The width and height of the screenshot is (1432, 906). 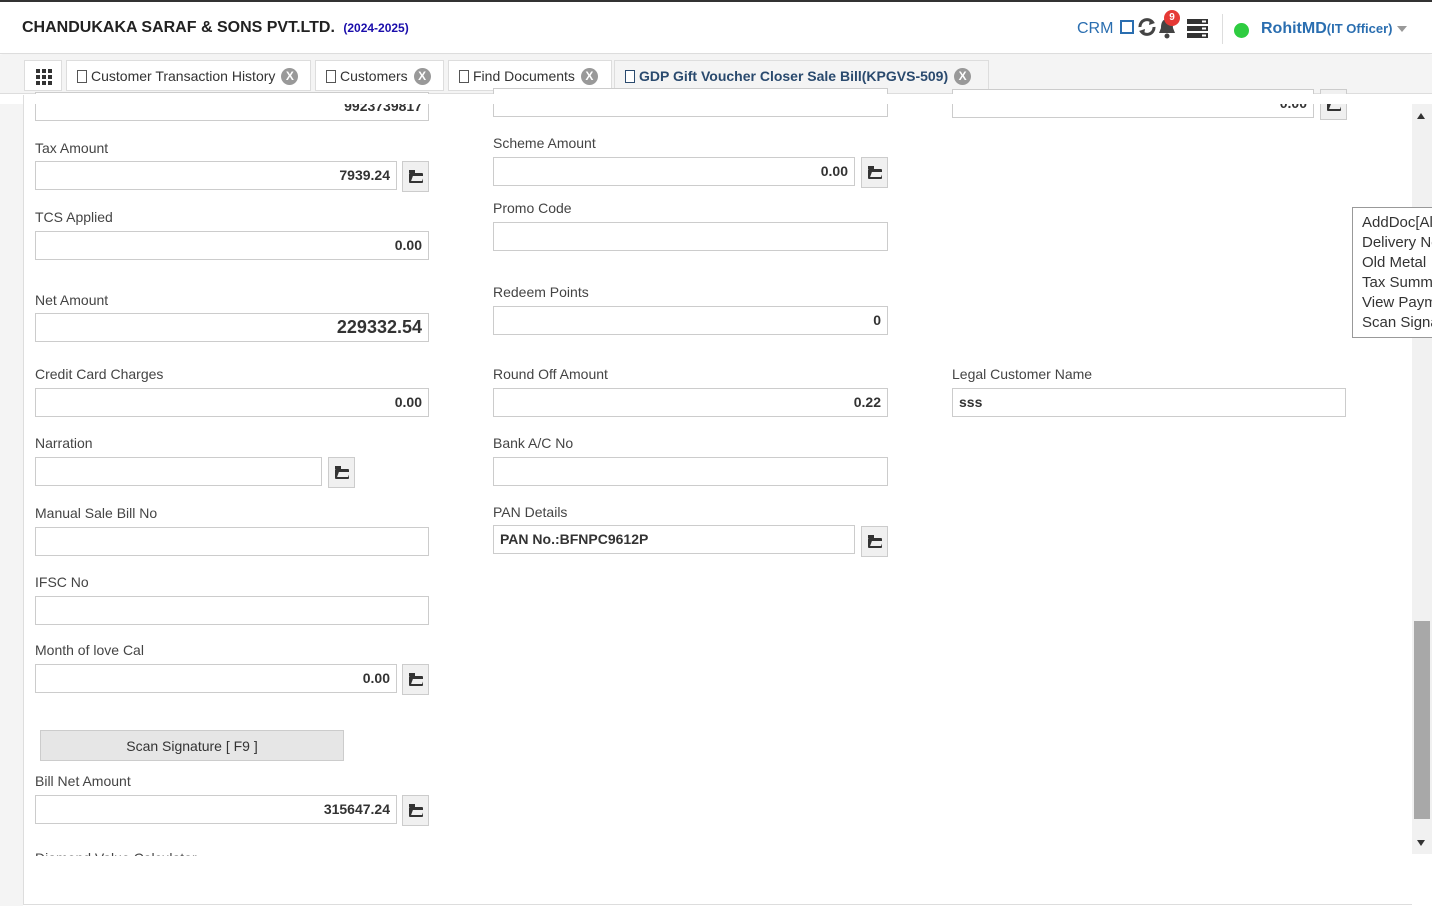 I want to click on credit-card-charges-label: Credit Card Charges, so click(x=99, y=374).